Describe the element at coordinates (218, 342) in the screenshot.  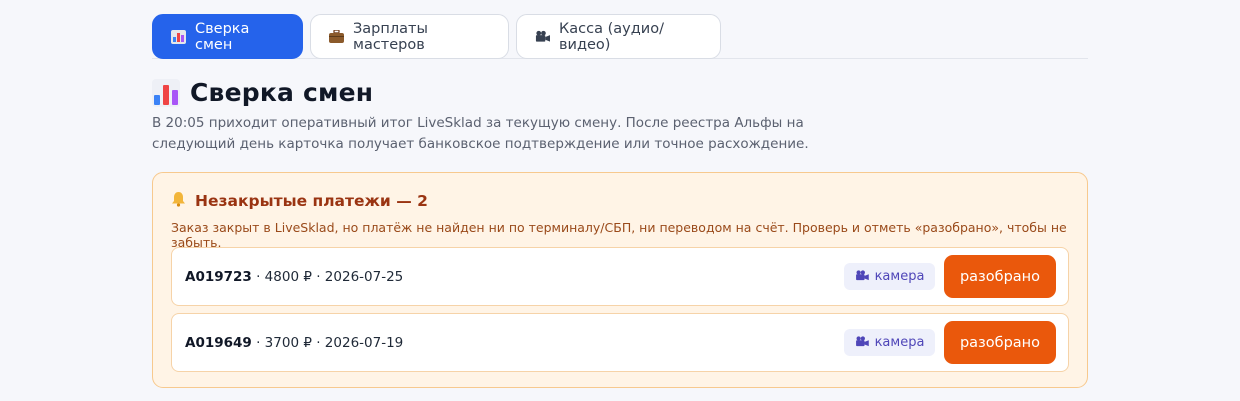
I see `order-number: A019649` at that location.